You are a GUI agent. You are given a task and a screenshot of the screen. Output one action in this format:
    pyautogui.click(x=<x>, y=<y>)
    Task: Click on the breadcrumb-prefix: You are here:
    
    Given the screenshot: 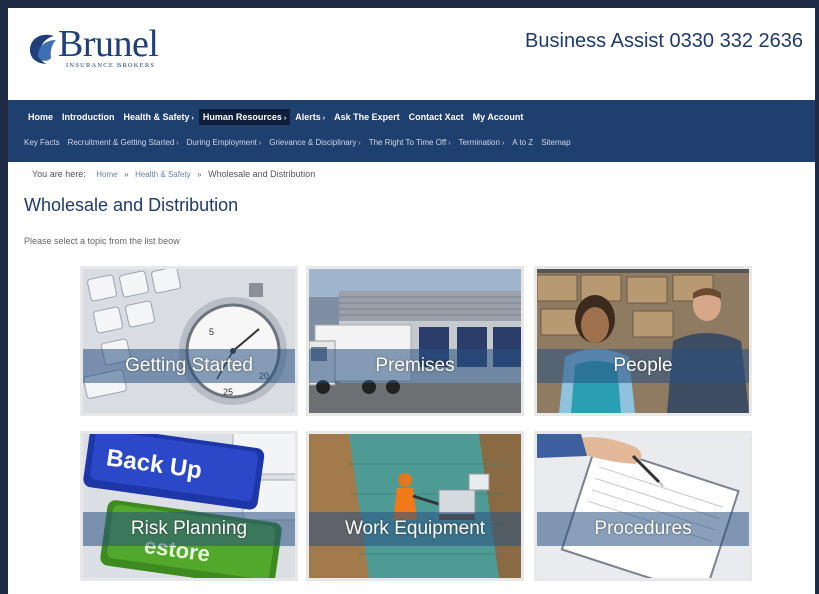 What is the action you would take?
    pyautogui.click(x=59, y=174)
    